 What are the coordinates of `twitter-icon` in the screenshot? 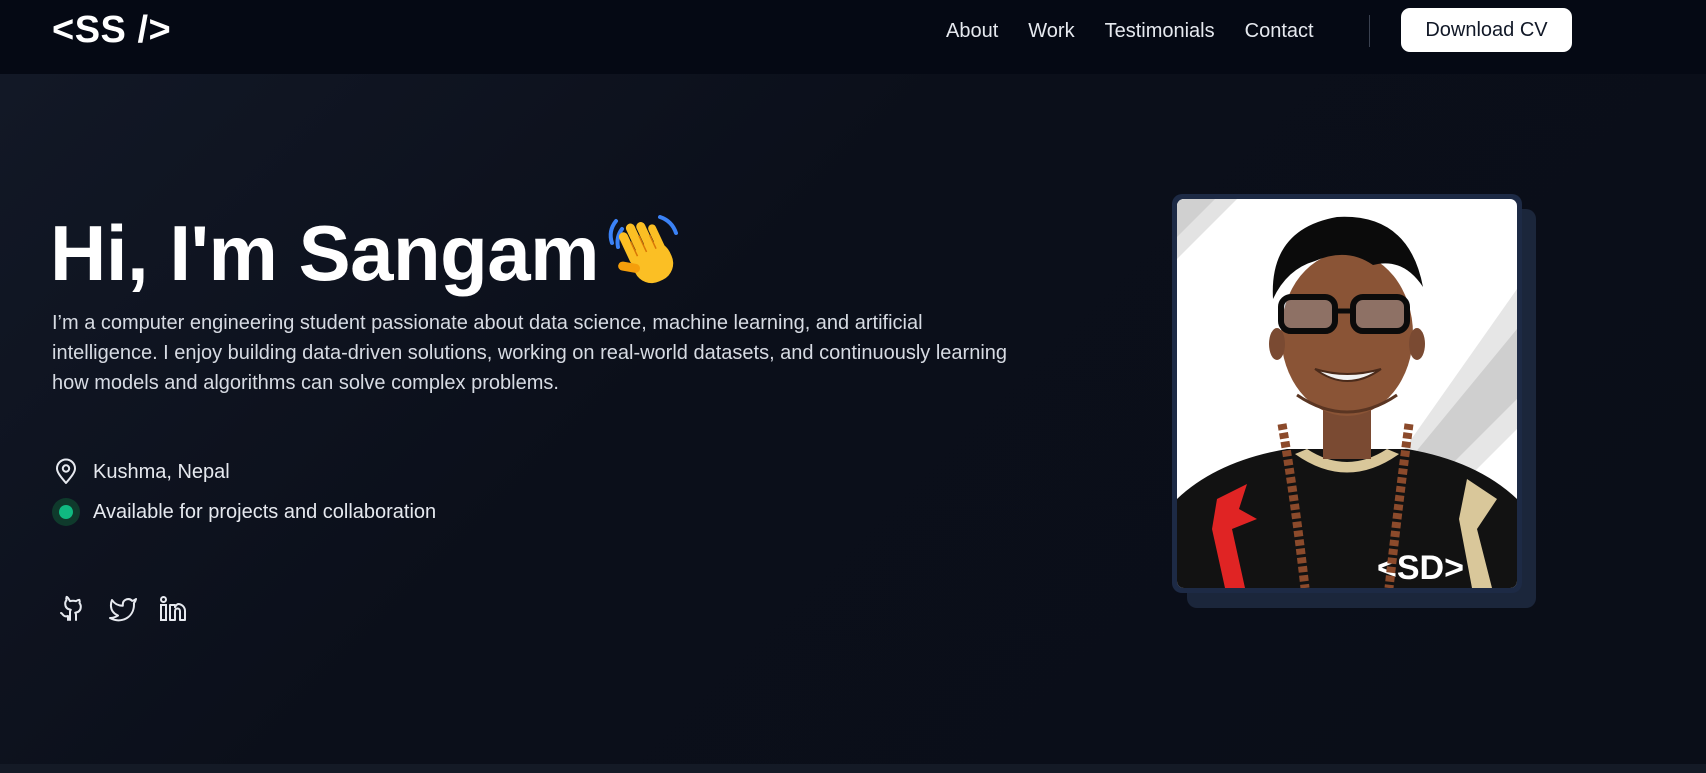 It's located at (123, 609).